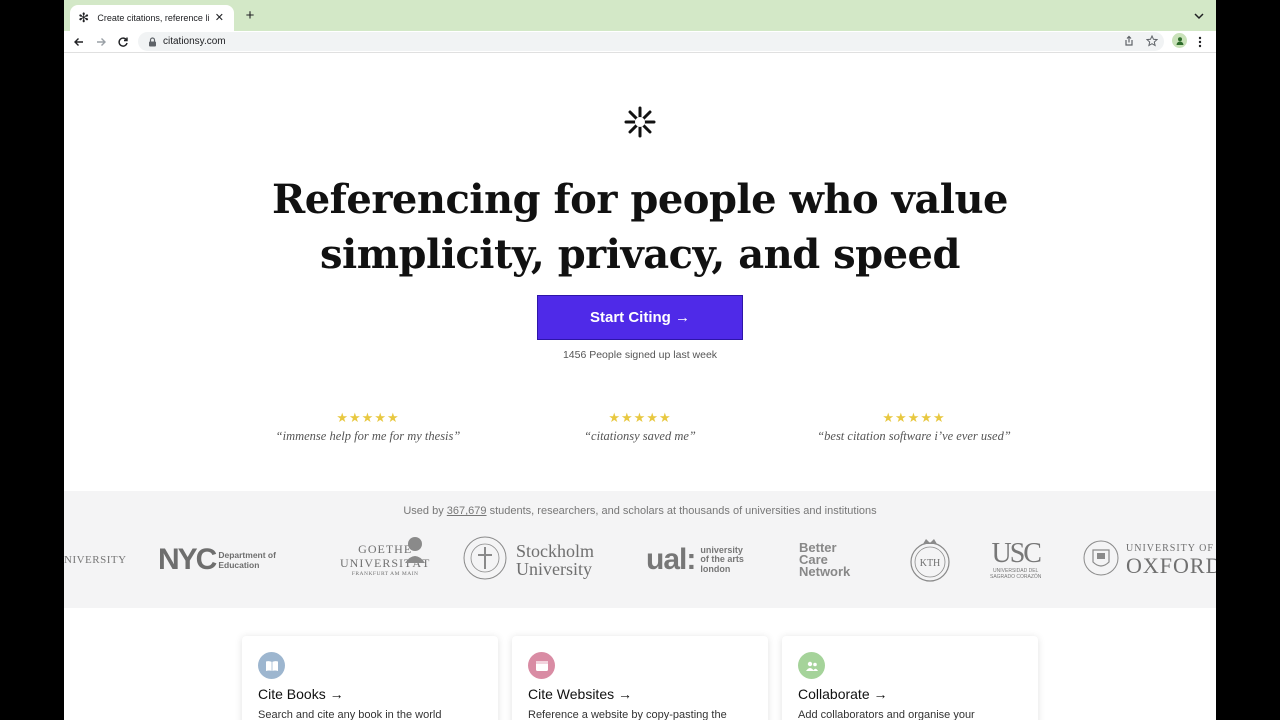 Image resolution: width=1280 pixels, height=720 pixels. Describe the element at coordinates (350, 714) in the screenshot. I see `card-description: Search and cite any book in the world` at that location.